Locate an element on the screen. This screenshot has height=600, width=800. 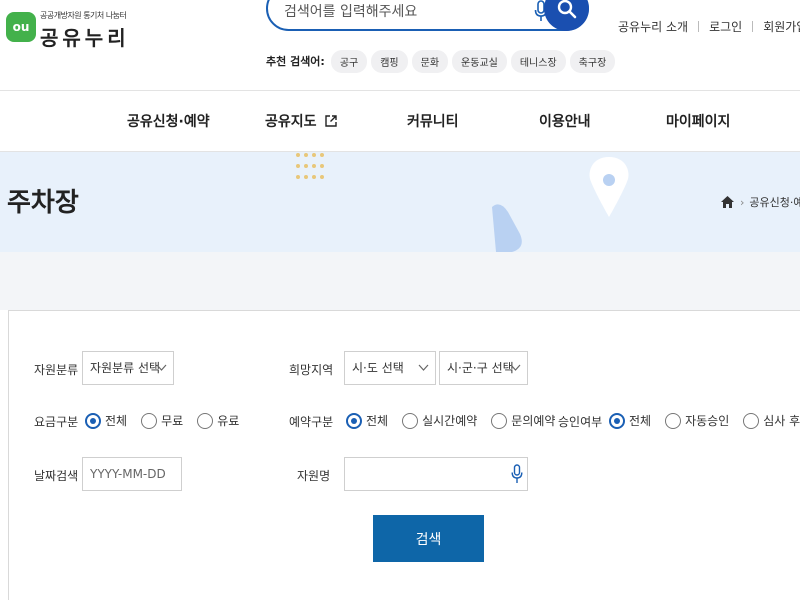
login-link: 로그인 is located at coordinates (725, 26).